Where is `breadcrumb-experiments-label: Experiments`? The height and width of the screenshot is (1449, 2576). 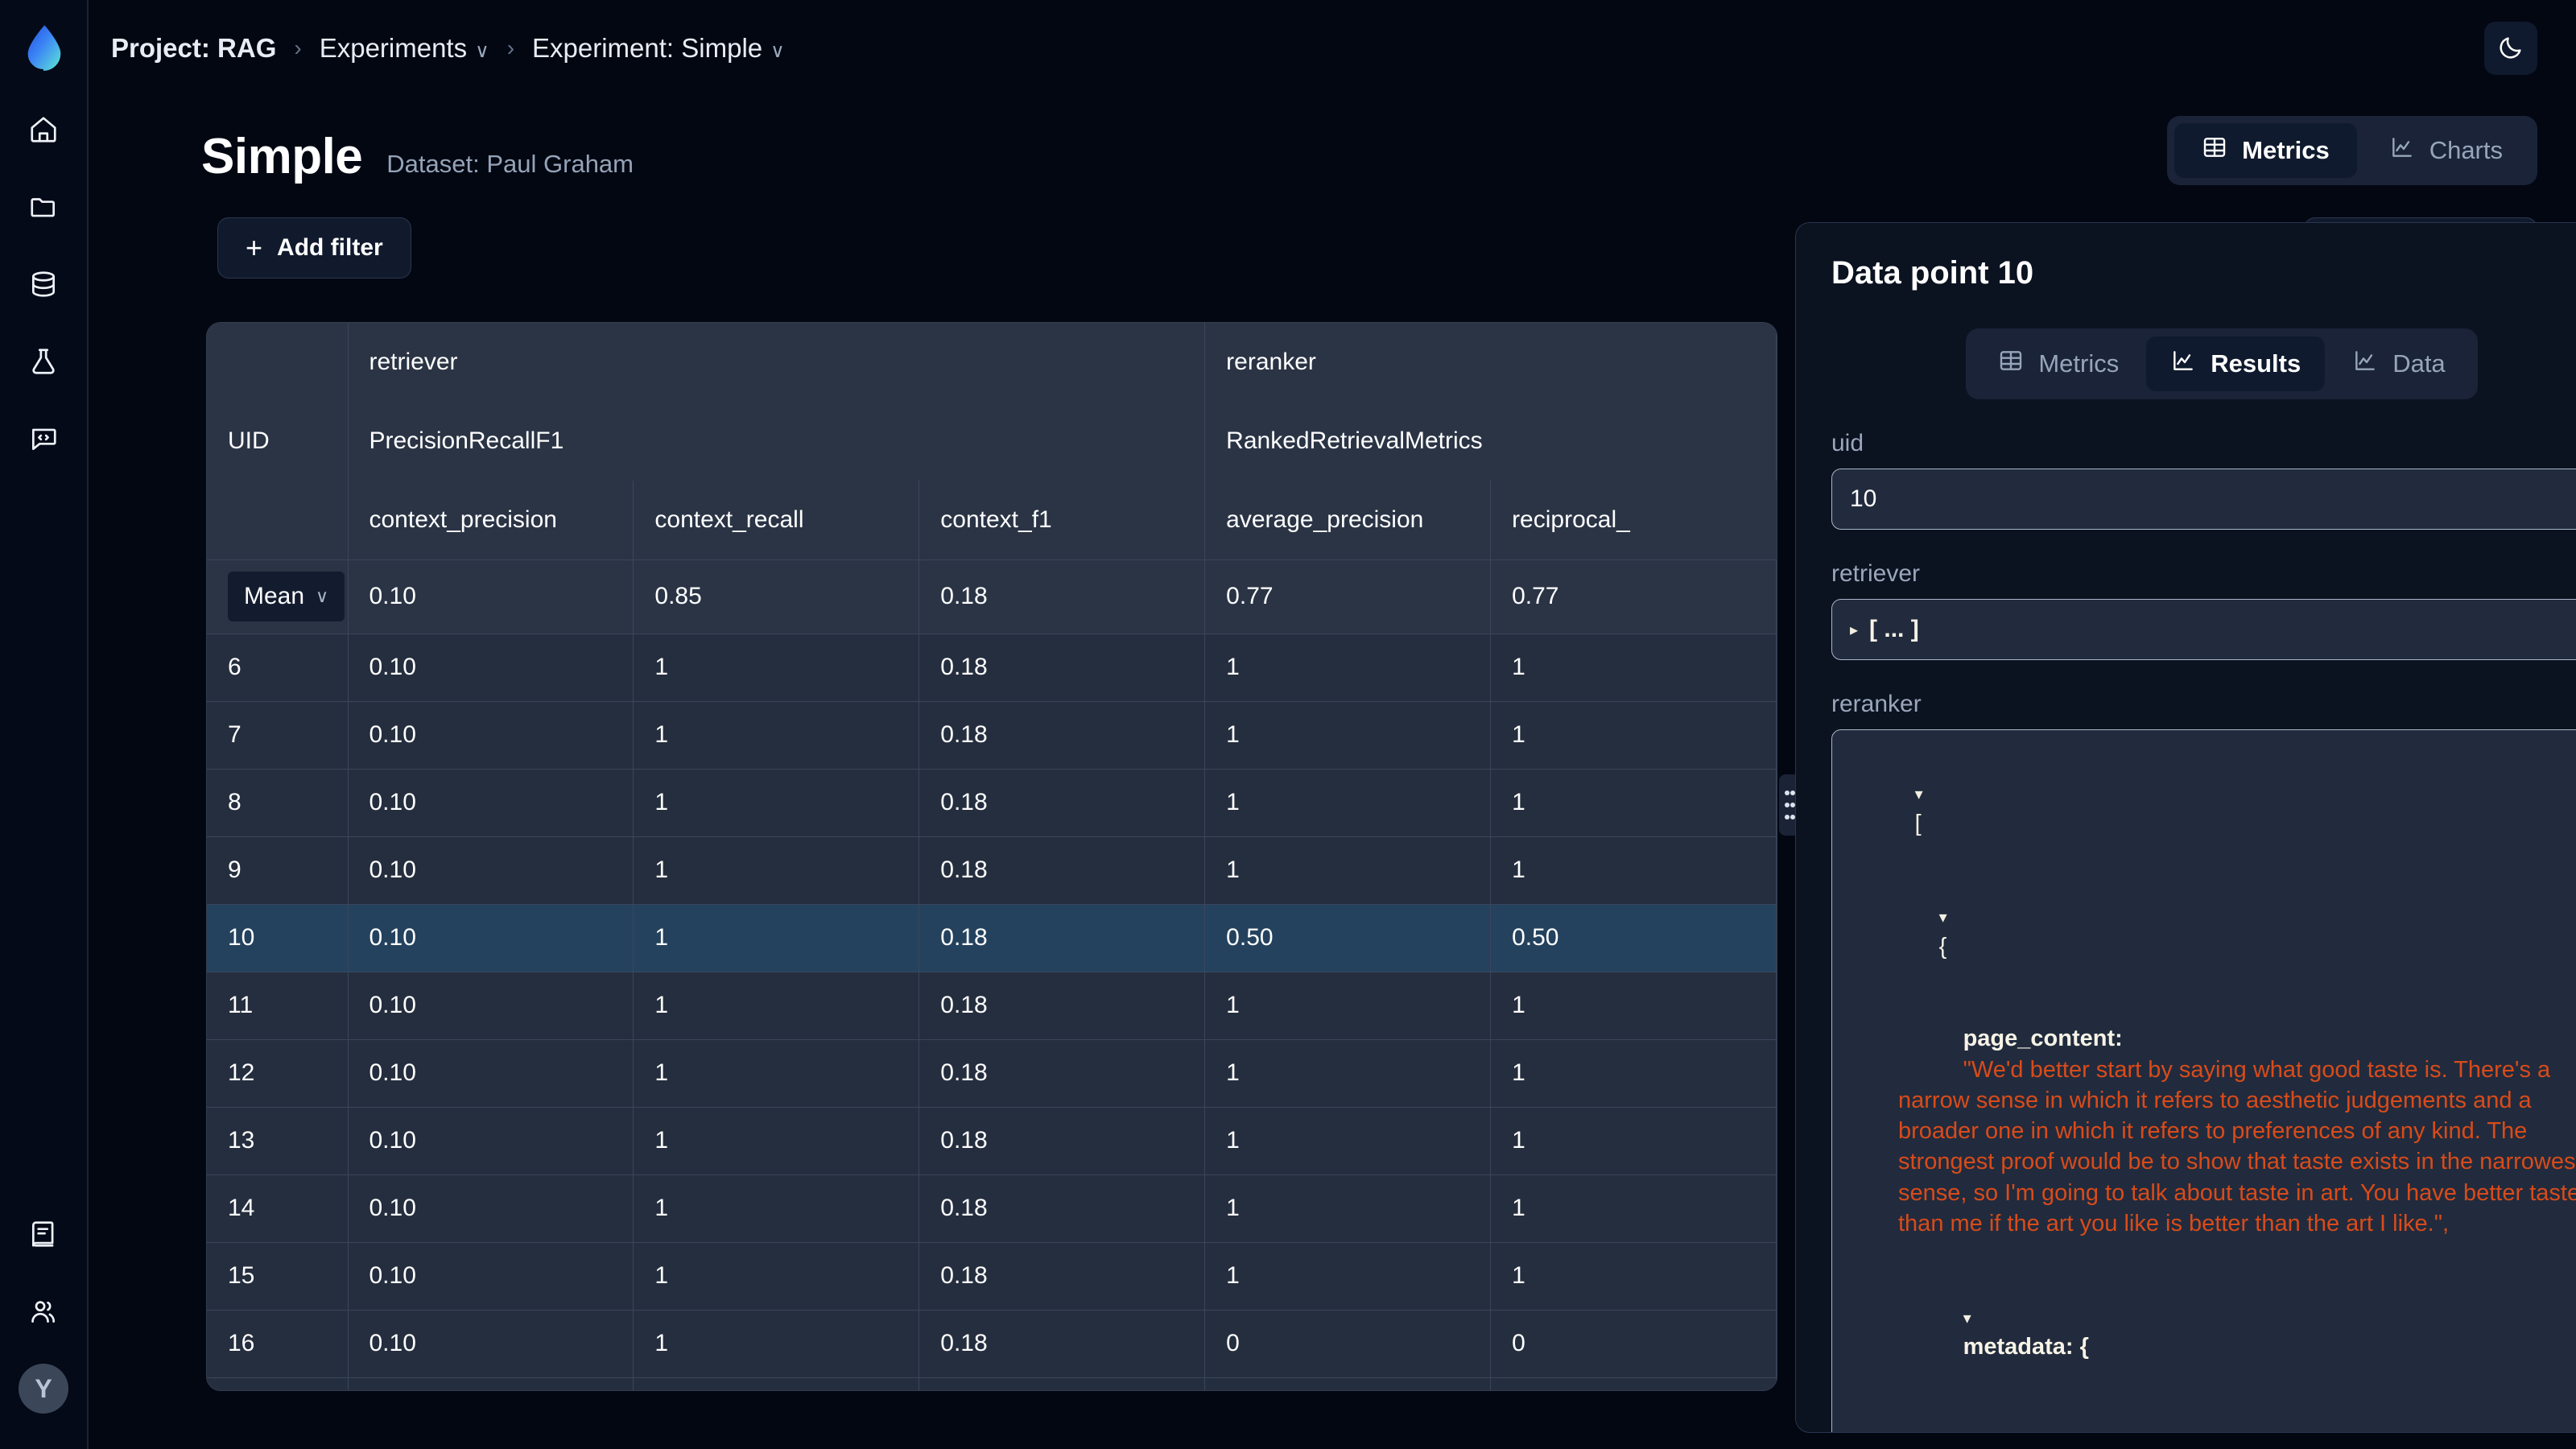 breadcrumb-experiments-label: Experiments is located at coordinates (393, 48).